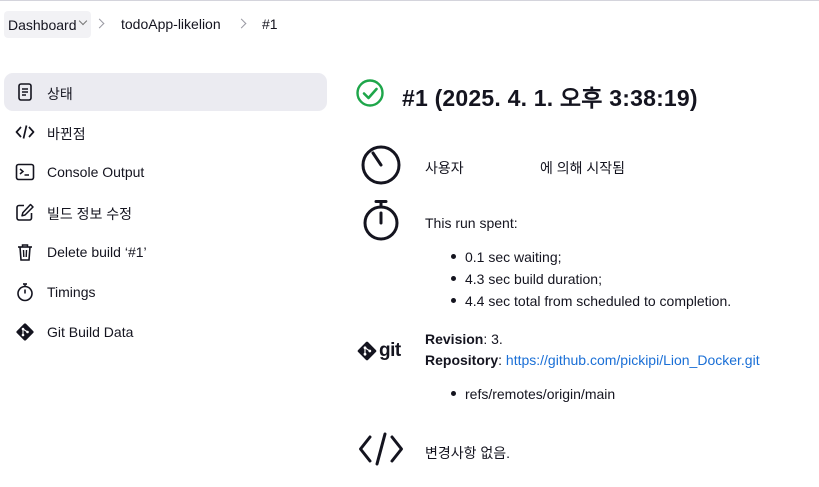 Image resolution: width=819 pixels, height=487 pixels. What do you see at coordinates (270, 24) in the screenshot?
I see `breadcrumb-build: #1` at bounding box center [270, 24].